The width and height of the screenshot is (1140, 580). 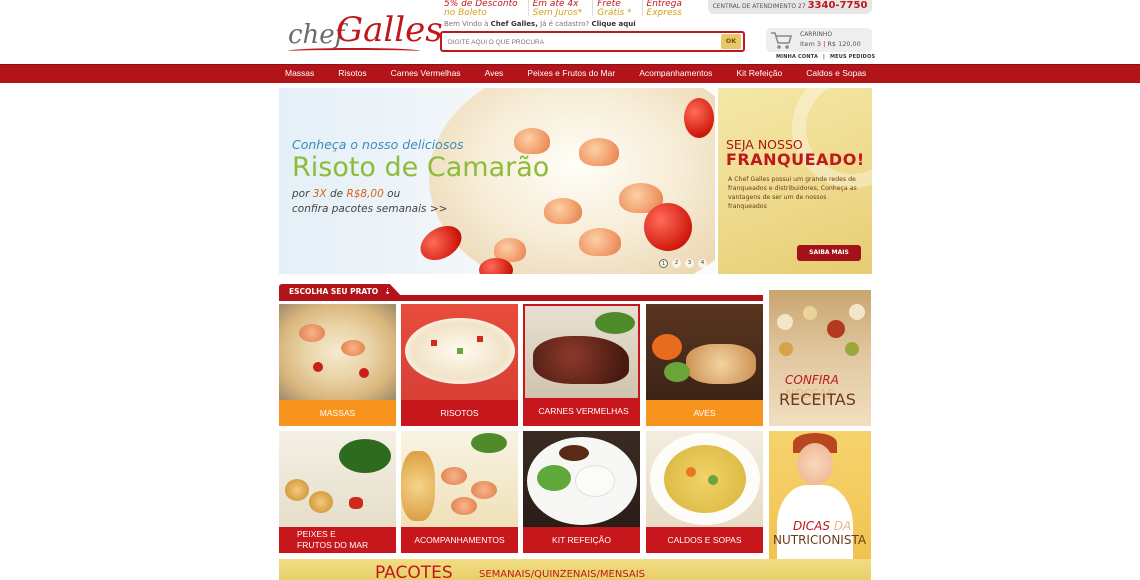 What do you see at coordinates (521, 292) in the screenshot?
I see `section-header: ESCOLHA SEU PRATO ⇣` at bounding box center [521, 292].